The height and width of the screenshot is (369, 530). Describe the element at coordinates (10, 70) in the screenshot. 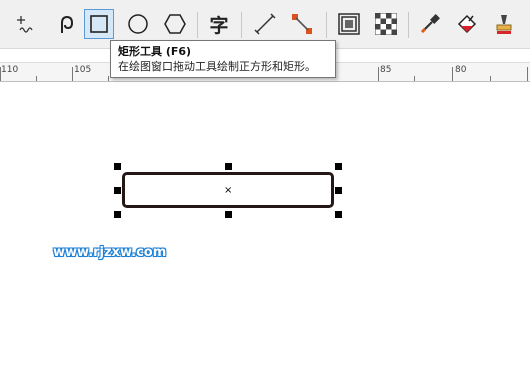

I see `ruler-label: 110` at that location.